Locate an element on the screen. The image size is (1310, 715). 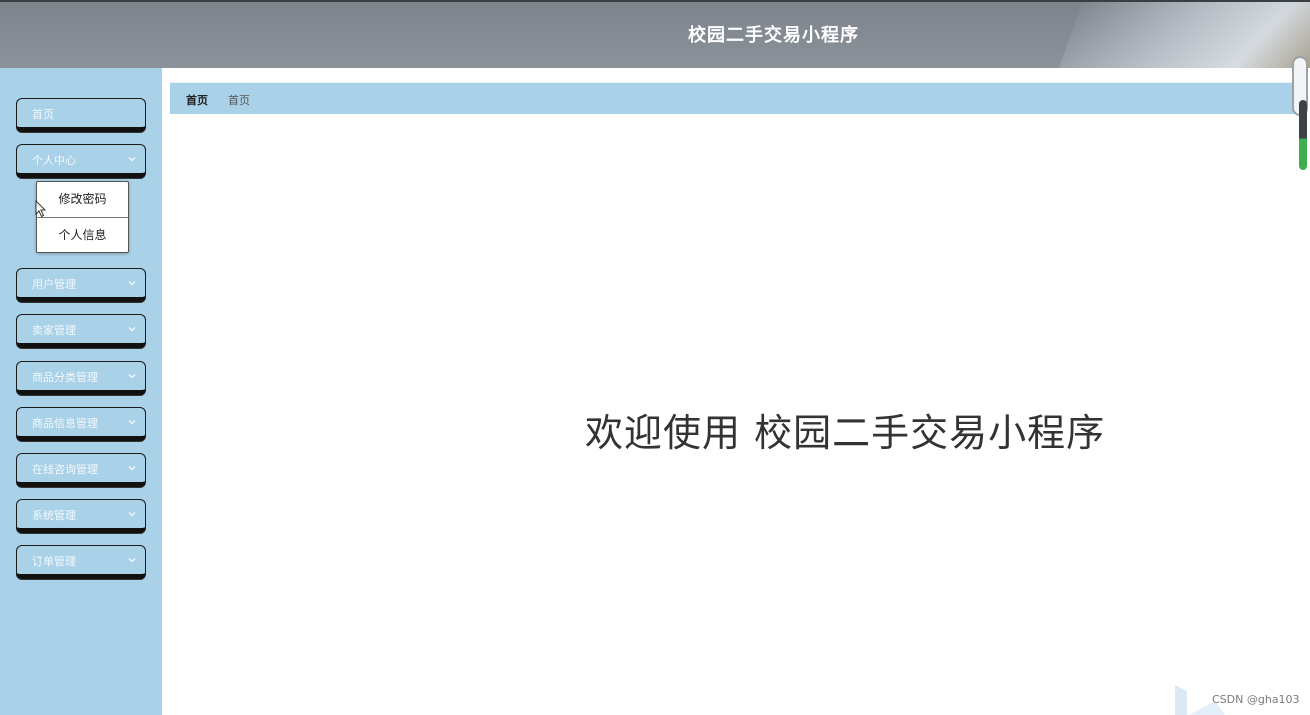
app-title: 校园二手交易小程序 is located at coordinates (773, 35).